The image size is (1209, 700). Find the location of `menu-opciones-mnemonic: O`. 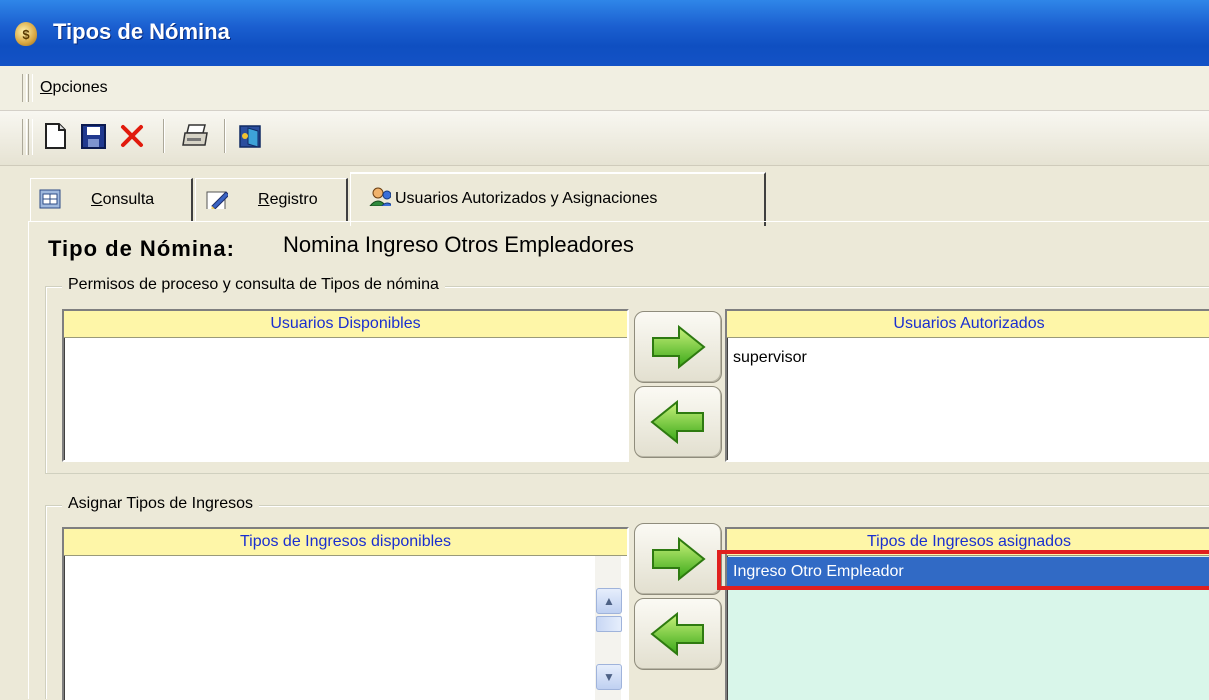

menu-opciones-mnemonic: O is located at coordinates (46, 87).